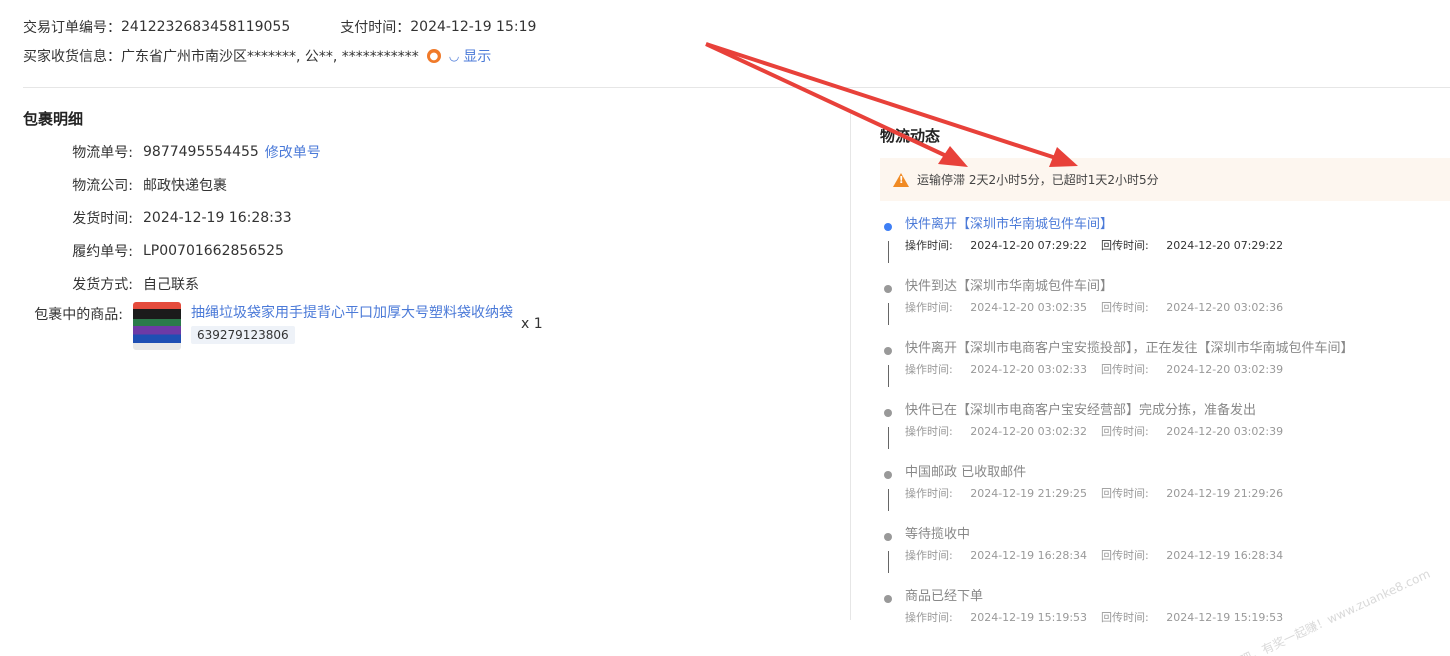 This screenshot has height=656, width=1450. What do you see at coordinates (171, 285) in the screenshot?
I see `method-value: 自己联系` at bounding box center [171, 285].